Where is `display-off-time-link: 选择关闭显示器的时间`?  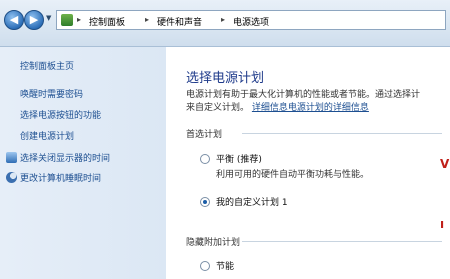 display-off-time-link: 选择关闭显示器的时间 is located at coordinates (65, 157).